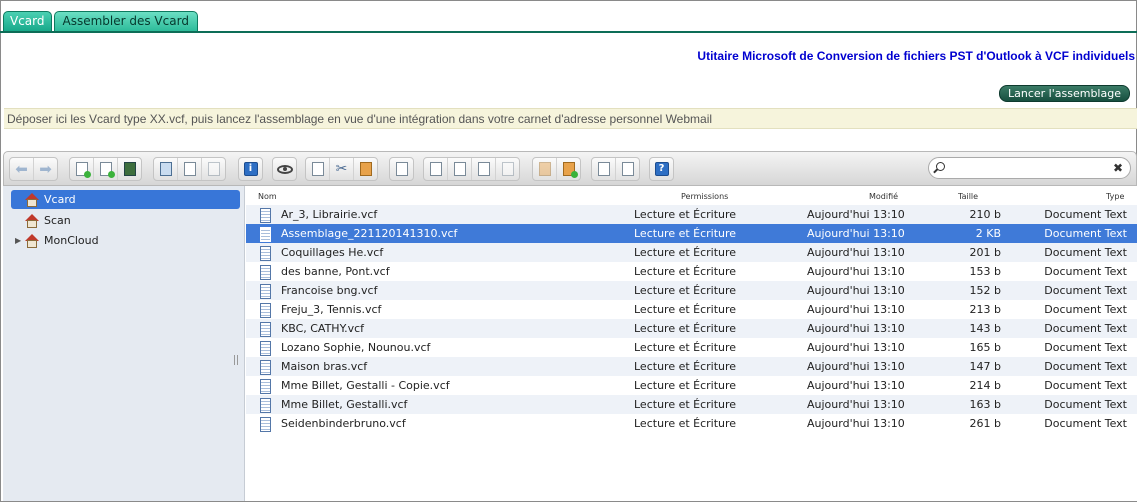 The image size is (1137, 502). Describe the element at coordinates (883, 196) in the screenshot. I see `column-modified: Modifié` at that location.